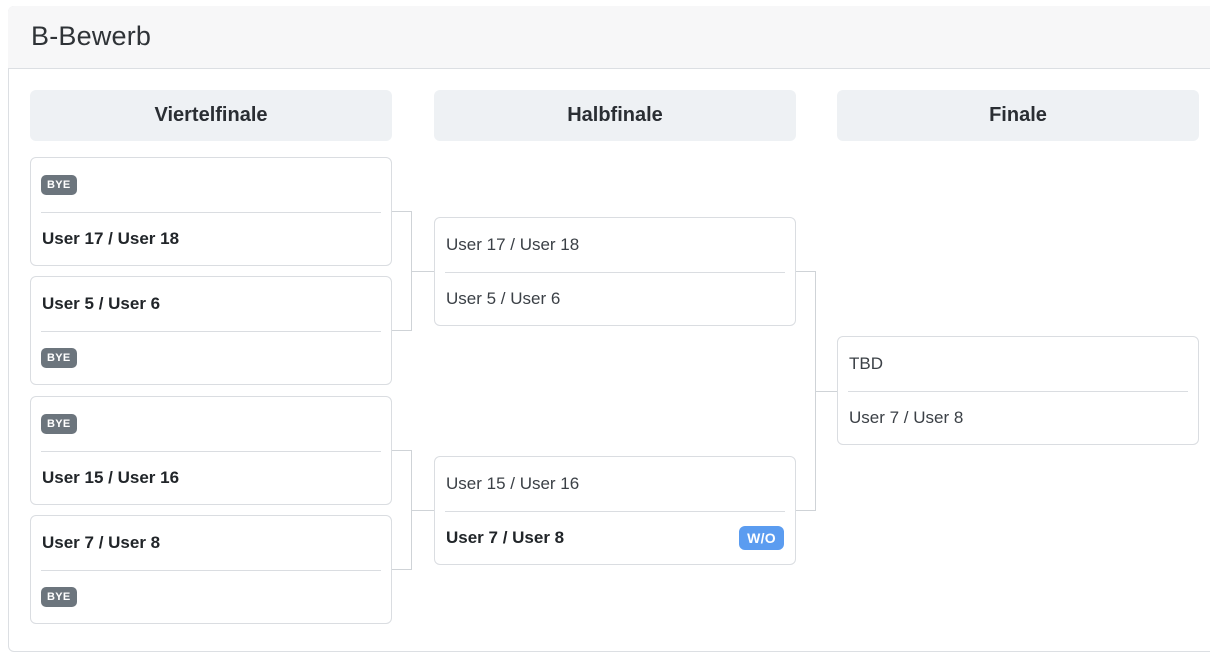 This screenshot has width=1210, height=652. I want to click on match-slot-bottom: User 7 / User 8, so click(1018, 418).